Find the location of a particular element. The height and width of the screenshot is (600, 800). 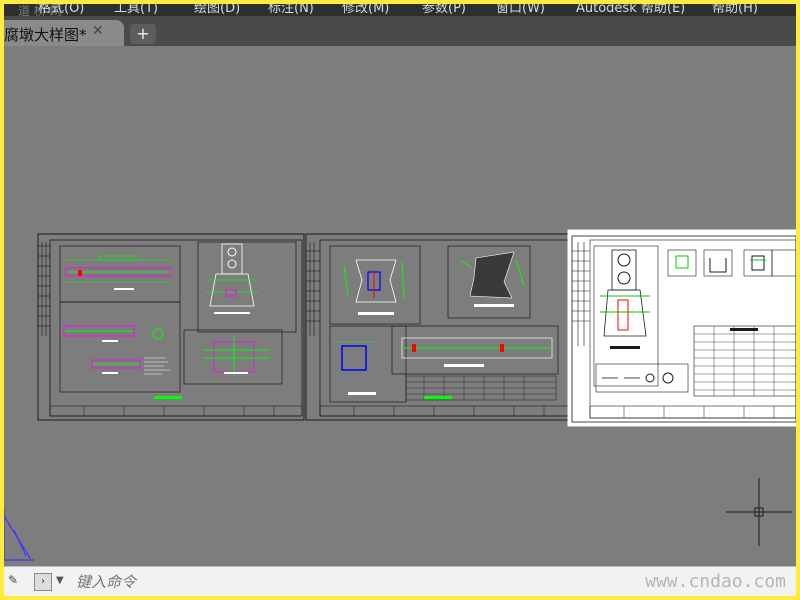

menu-tools: 工具(T) is located at coordinates (136, 10).